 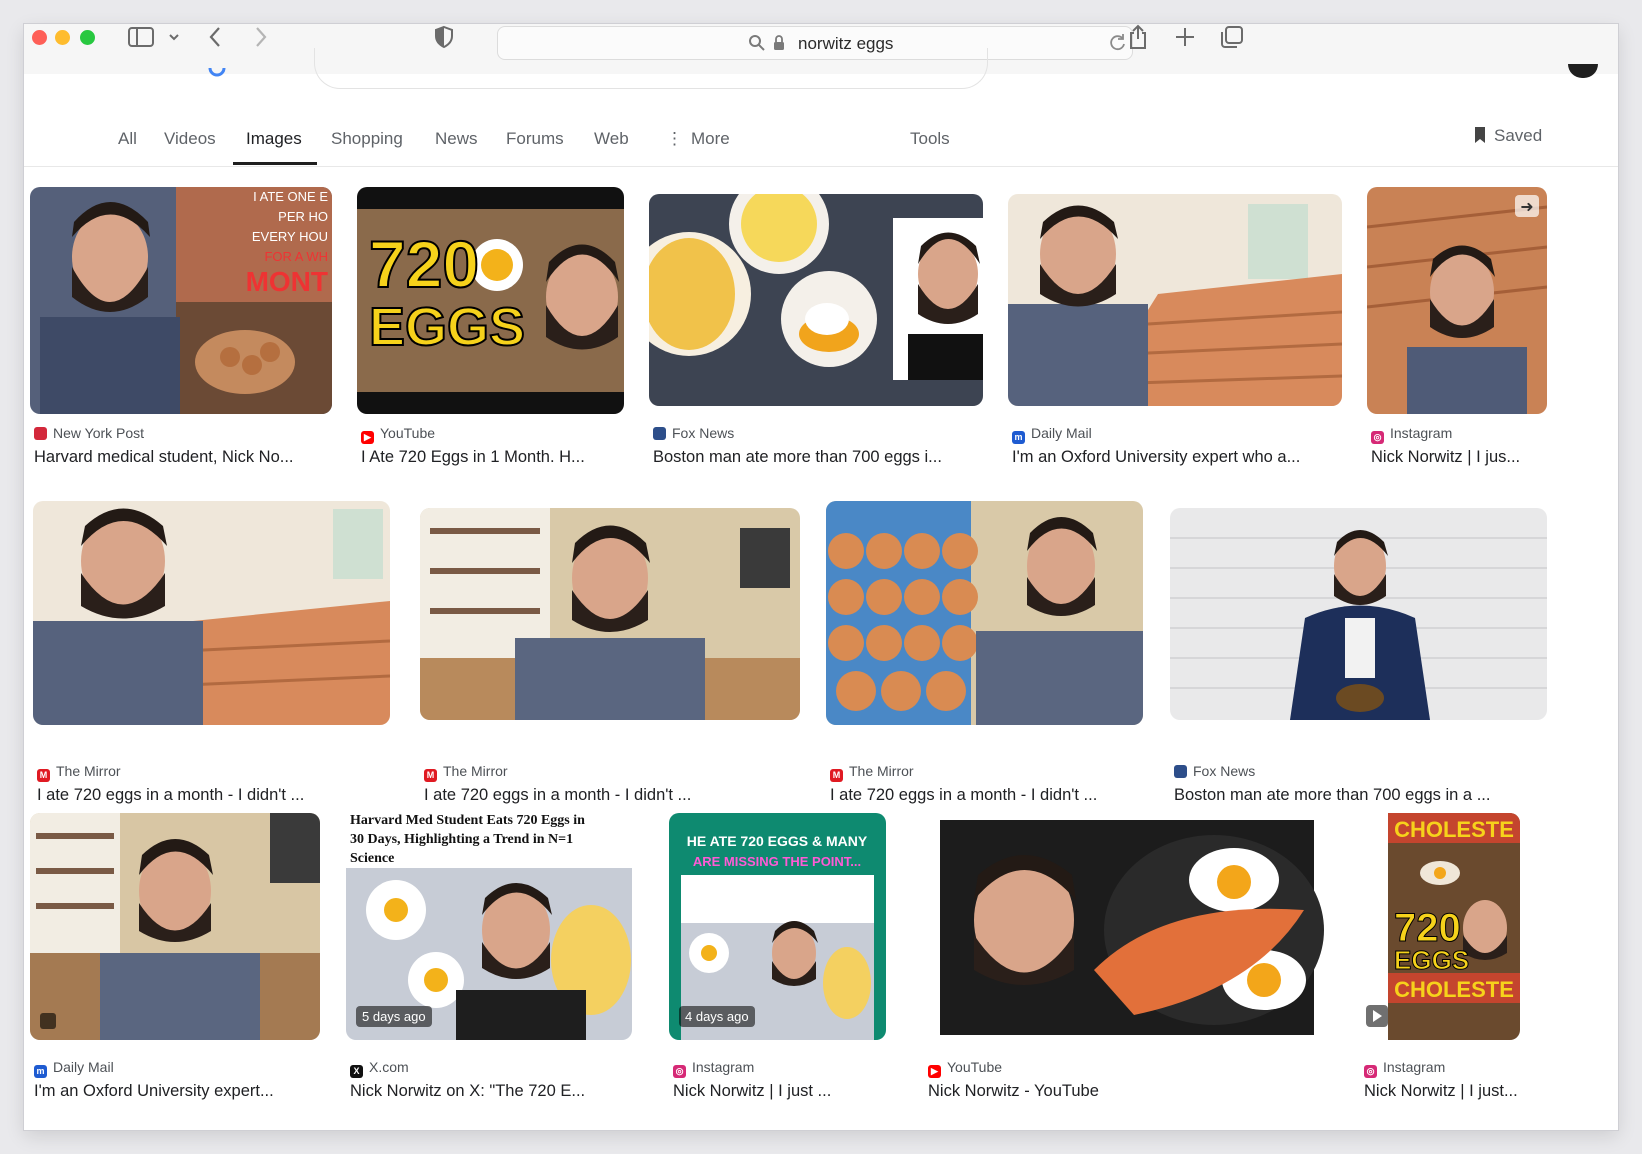 What do you see at coordinates (651, 68) in the screenshot?
I see `search-box` at bounding box center [651, 68].